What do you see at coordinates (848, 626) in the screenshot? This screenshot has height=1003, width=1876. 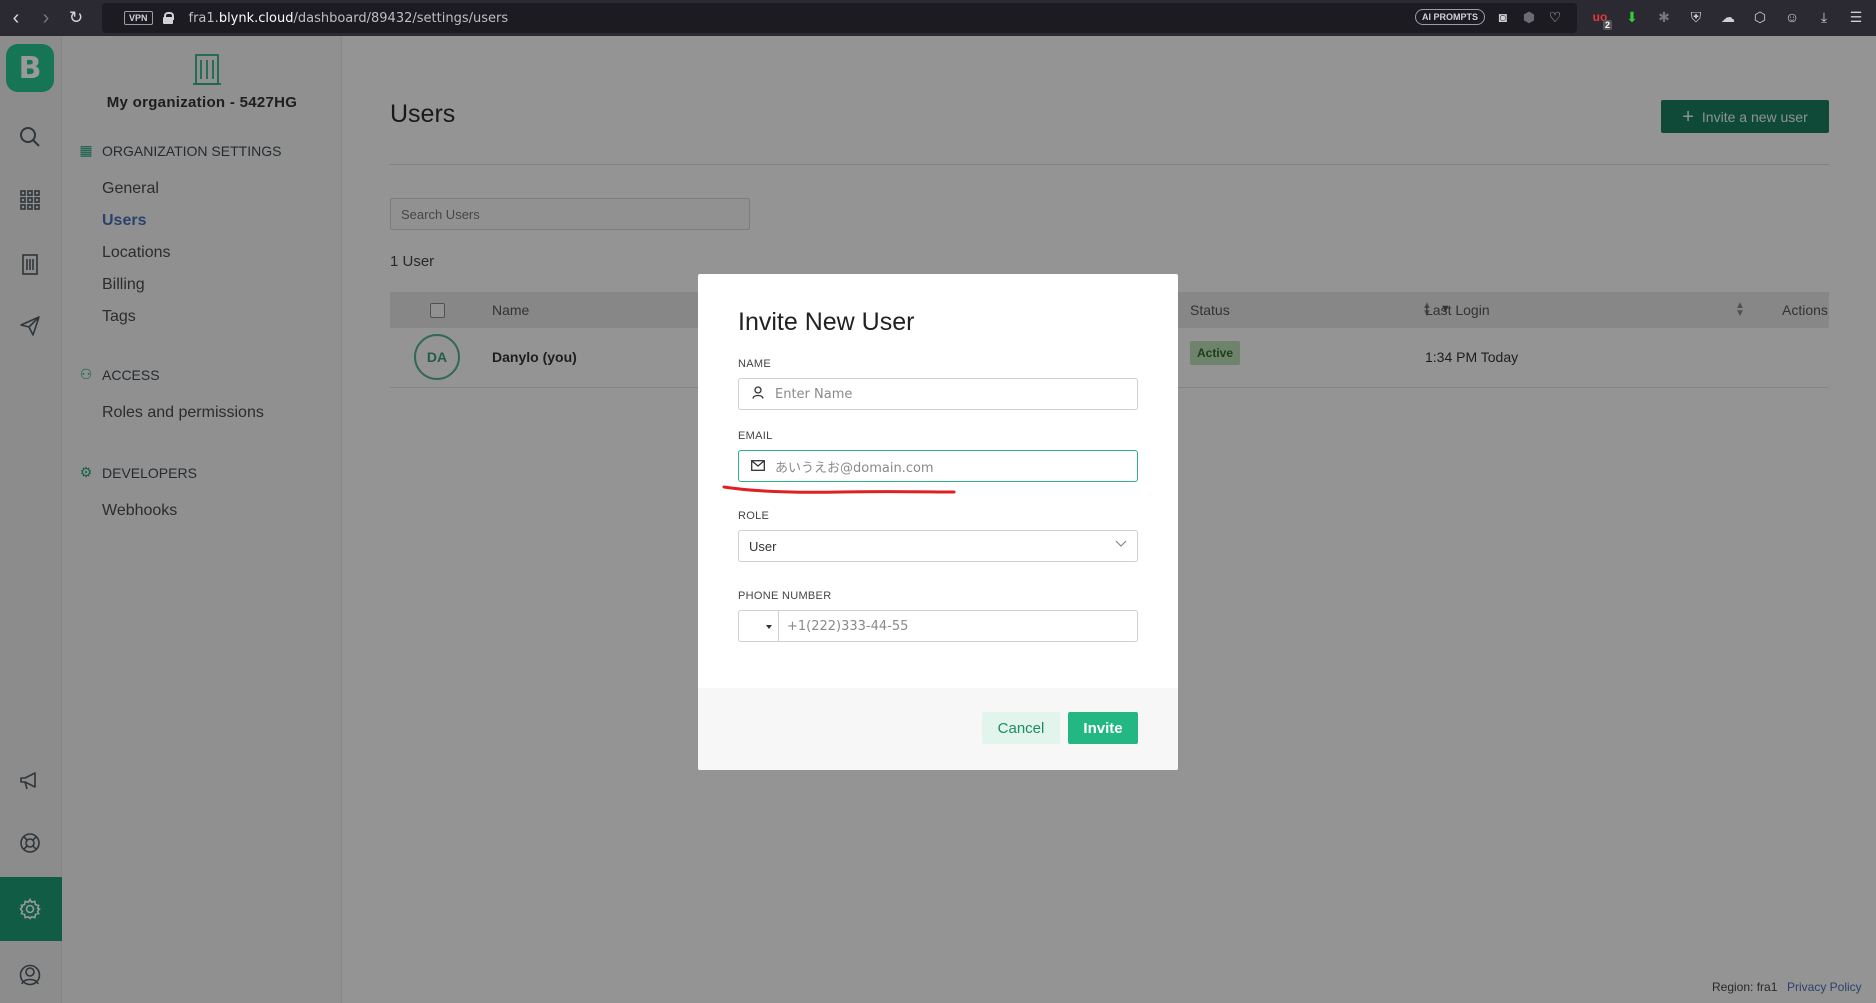 I see `phone-placeholder: +1(222)333-44-55` at bounding box center [848, 626].